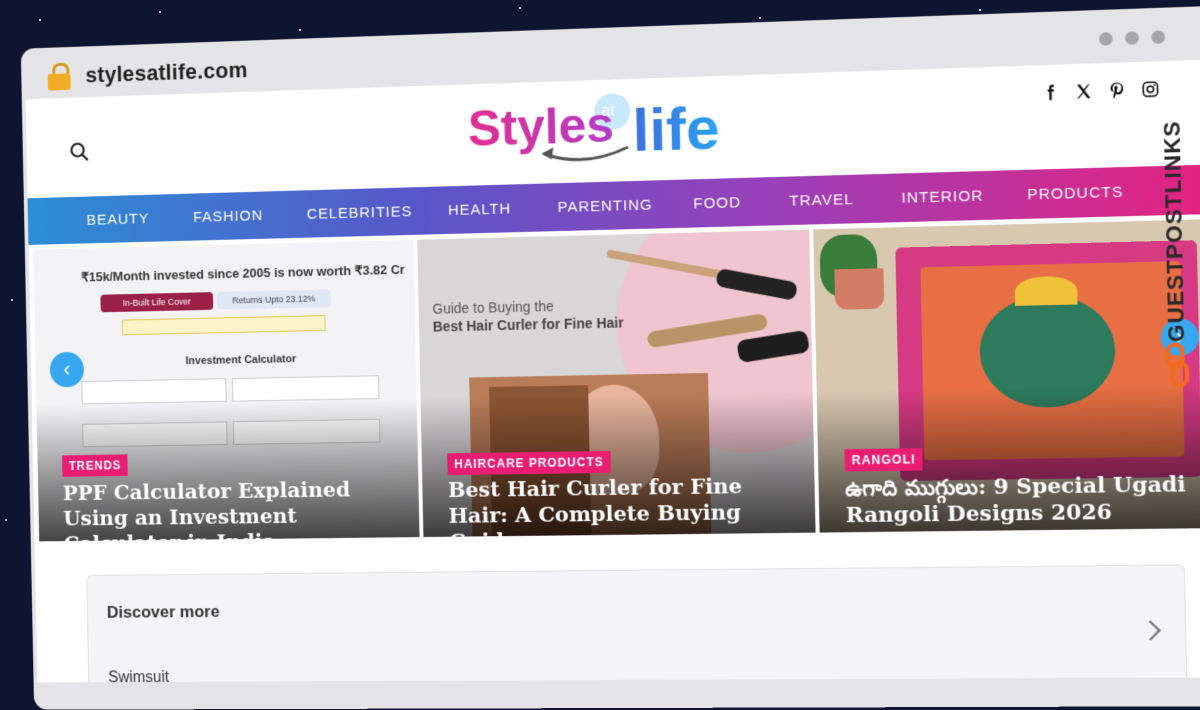 Image resolution: width=1200 pixels, height=710 pixels. Describe the element at coordinates (845, 199) in the screenshot. I see `nav-item-travel: TRAVEL` at that location.